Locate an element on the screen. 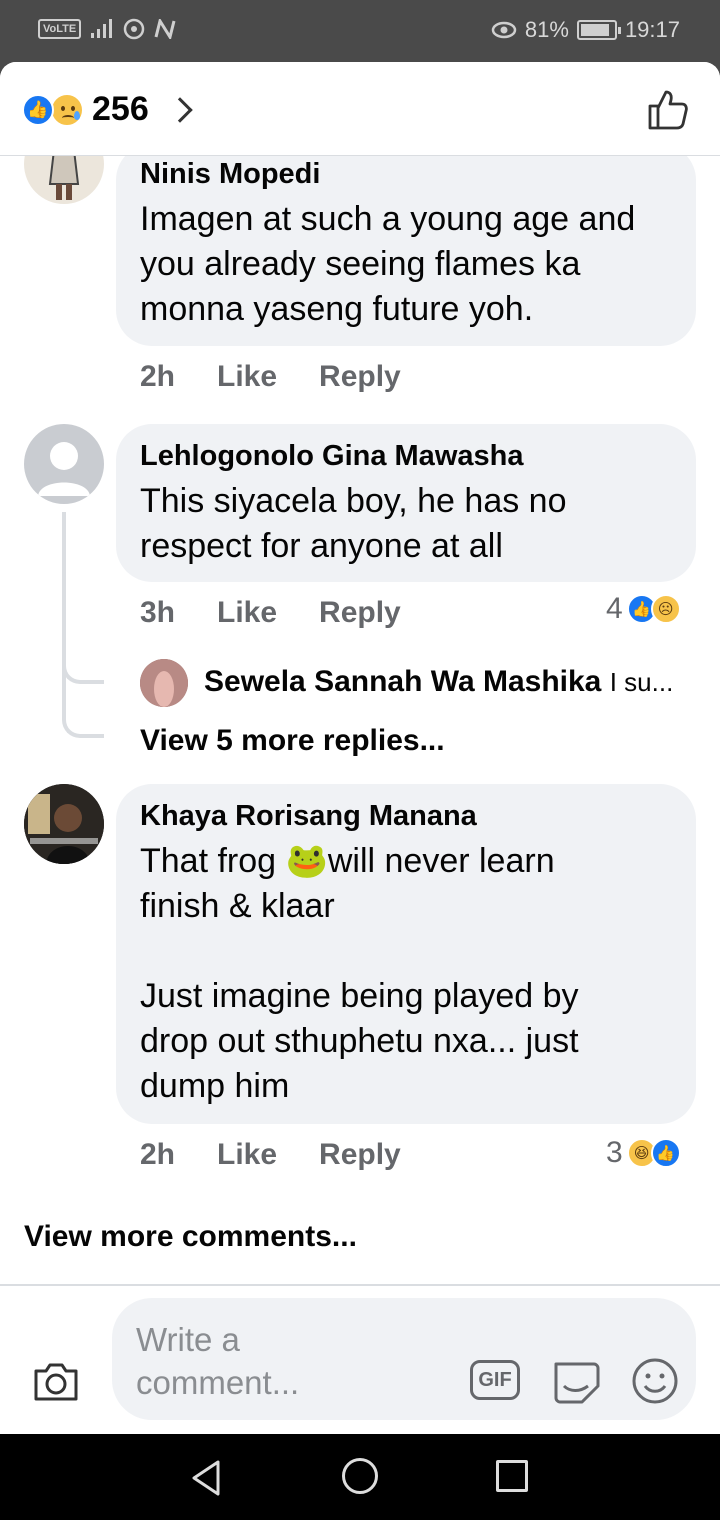 The height and width of the screenshot is (1520, 720). status-right: 81% 19:17 is located at coordinates (585, 30).